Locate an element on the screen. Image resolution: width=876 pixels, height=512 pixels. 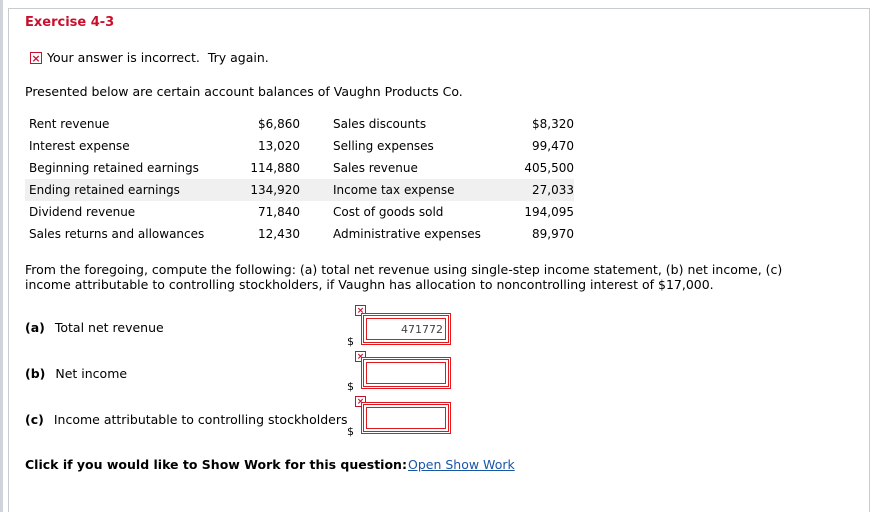
total-net-revenue-input is located at coordinates (406, 329).